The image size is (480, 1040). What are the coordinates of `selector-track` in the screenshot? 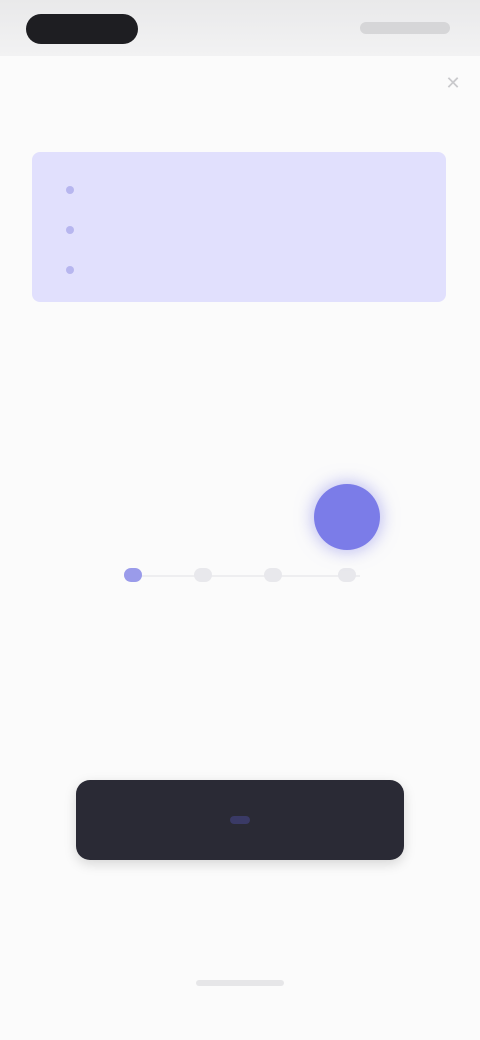 It's located at (245, 576).